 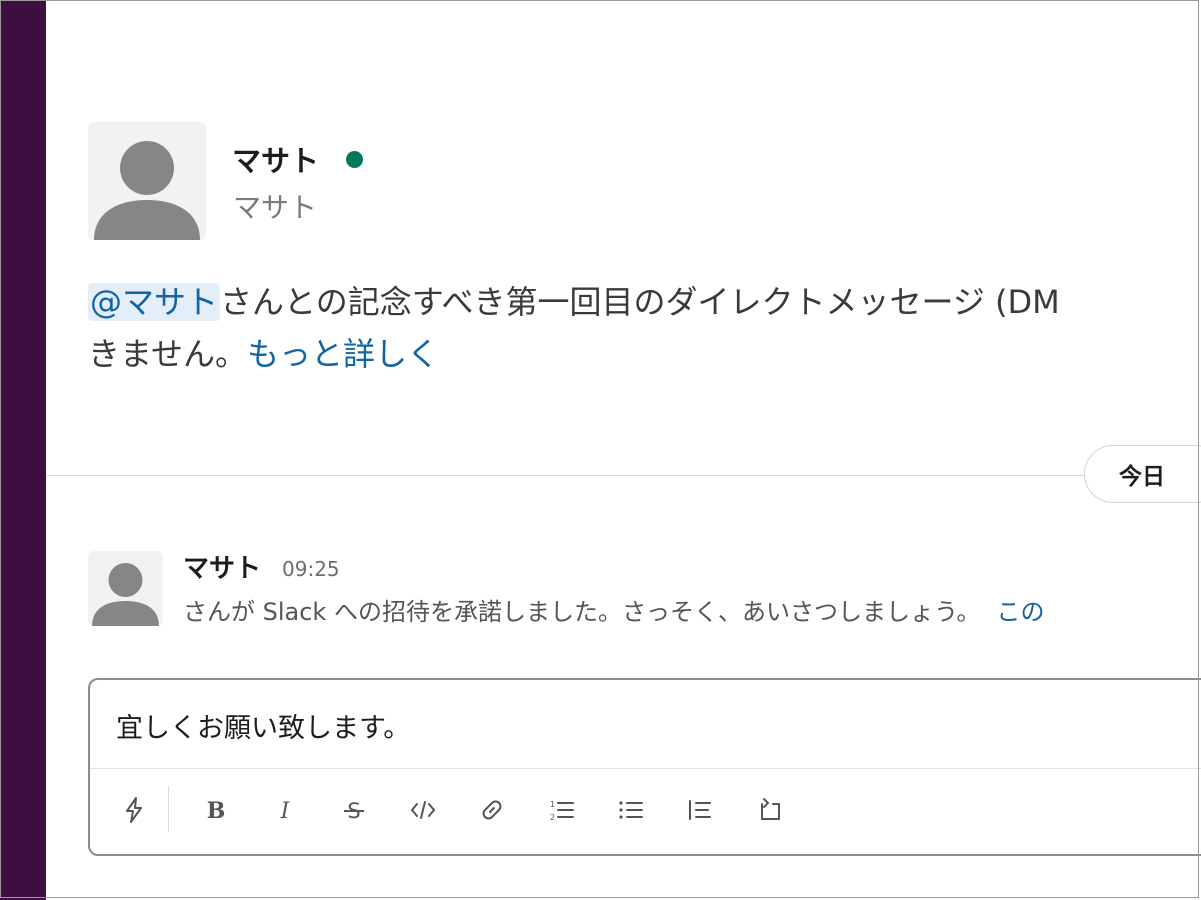 What do you see at coordinates (354, 810) in the screenshot?
I see `strikethrough-icon: S` at bounding box center [354, 810].